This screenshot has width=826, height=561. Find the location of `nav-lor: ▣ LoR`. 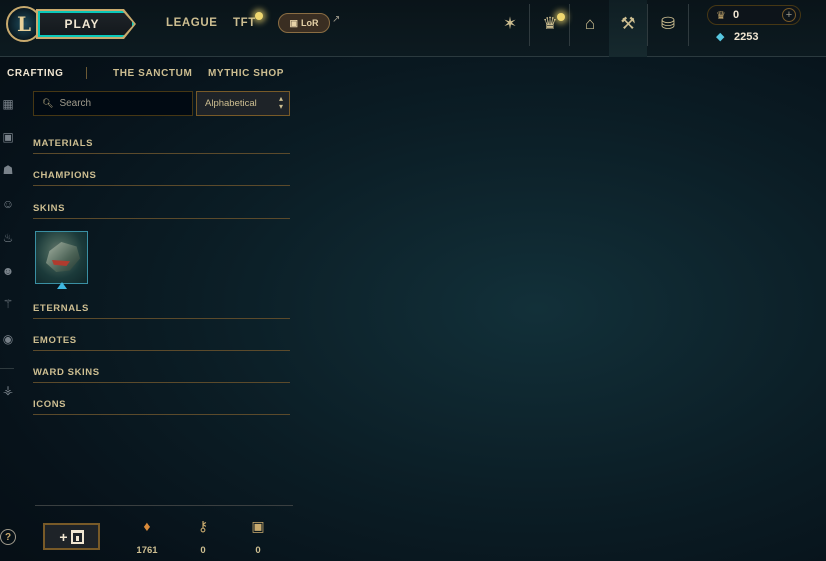

nav-lor: ▣ LoR is located at coordinates (304, 23).